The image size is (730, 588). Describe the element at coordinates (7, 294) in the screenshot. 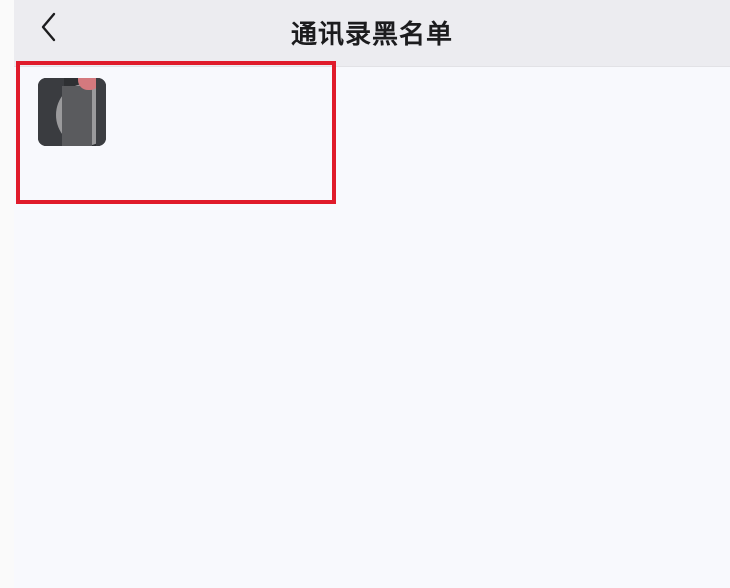

I see `left-gutter` at that location.